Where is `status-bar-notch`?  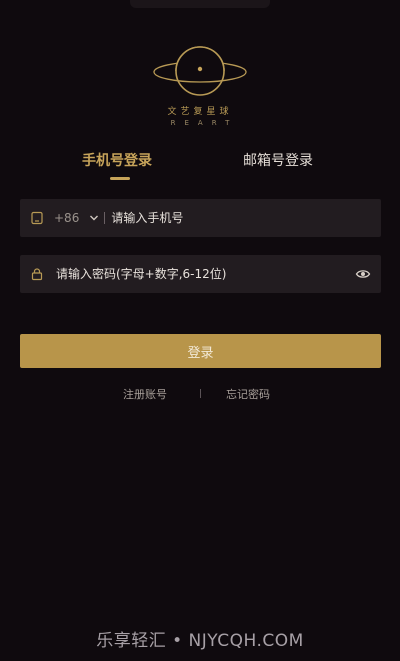
status-bar-notch is located at coordinates (200, 4).